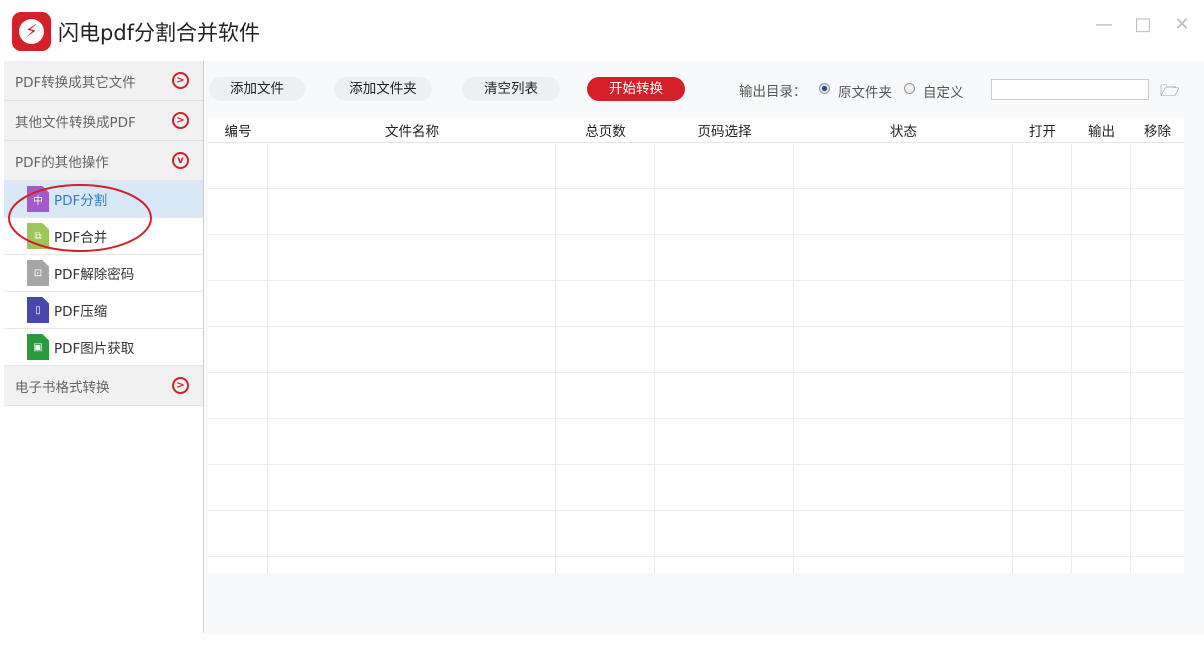  I want to click on compress-file-icon: ▯, so click(38, 310).